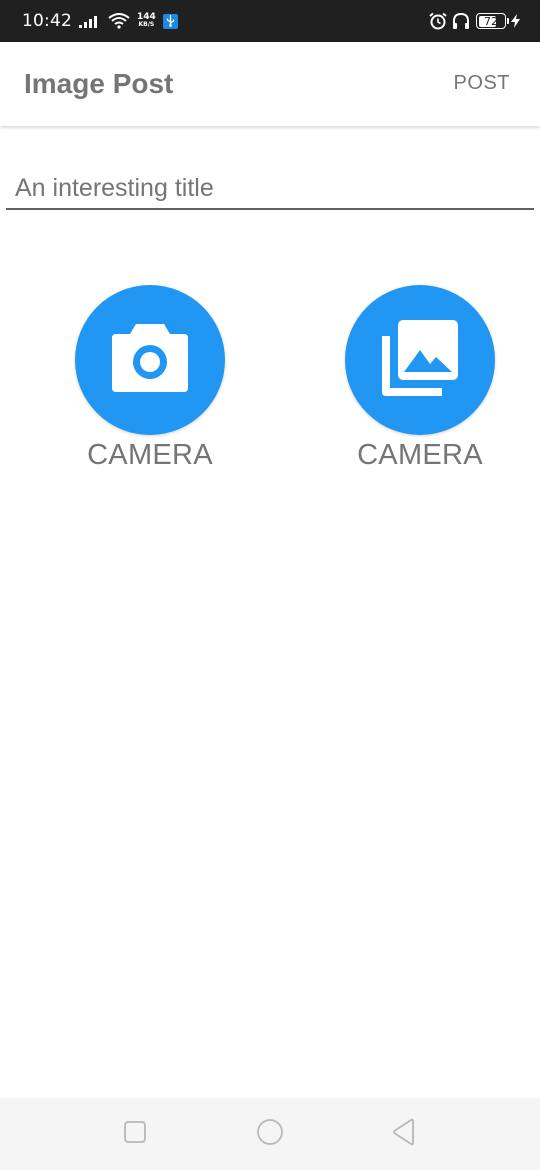  I want to click on camera-circle, so click(150, 360).